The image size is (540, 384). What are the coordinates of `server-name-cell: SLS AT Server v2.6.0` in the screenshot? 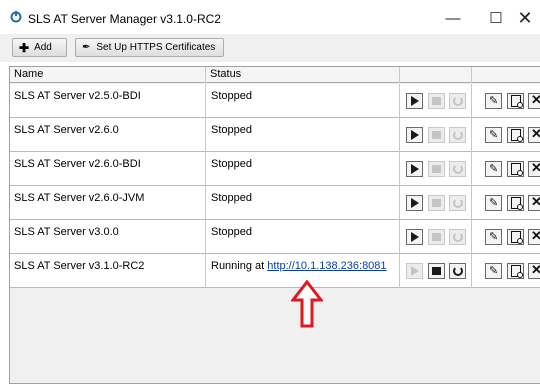 It's located at (108, 135).